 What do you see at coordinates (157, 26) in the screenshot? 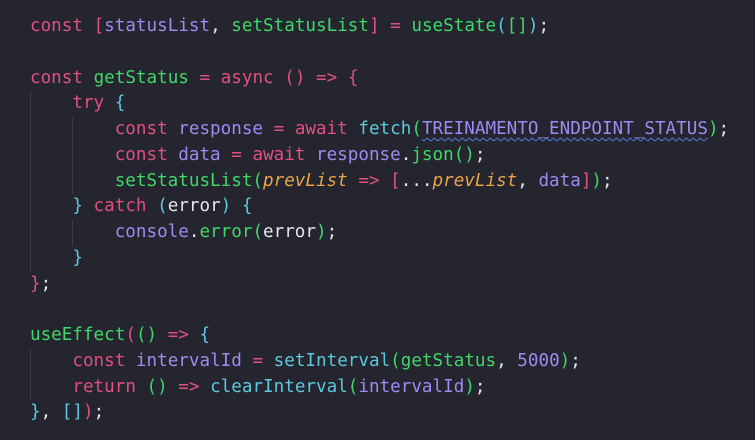
I see `code-token: statusList` at bounding box center [157, 26].